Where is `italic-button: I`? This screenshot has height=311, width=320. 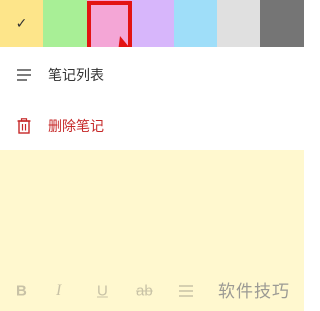
italic-button: I is located at coordinates (58, 291).